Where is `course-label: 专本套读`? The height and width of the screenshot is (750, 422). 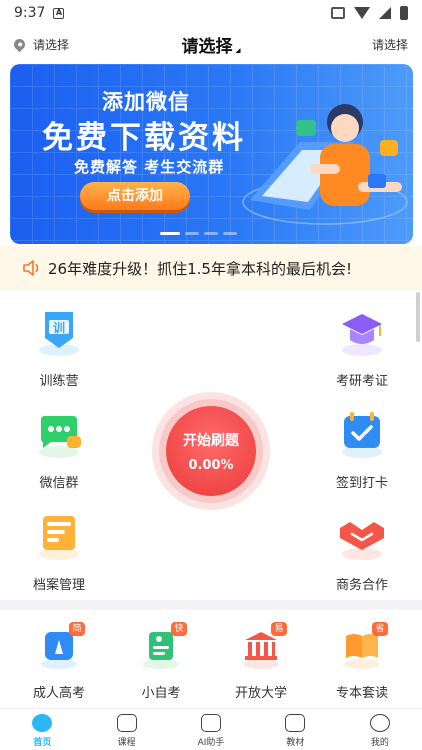 course-label: 专本套读 is located at coordinates (361, 693).